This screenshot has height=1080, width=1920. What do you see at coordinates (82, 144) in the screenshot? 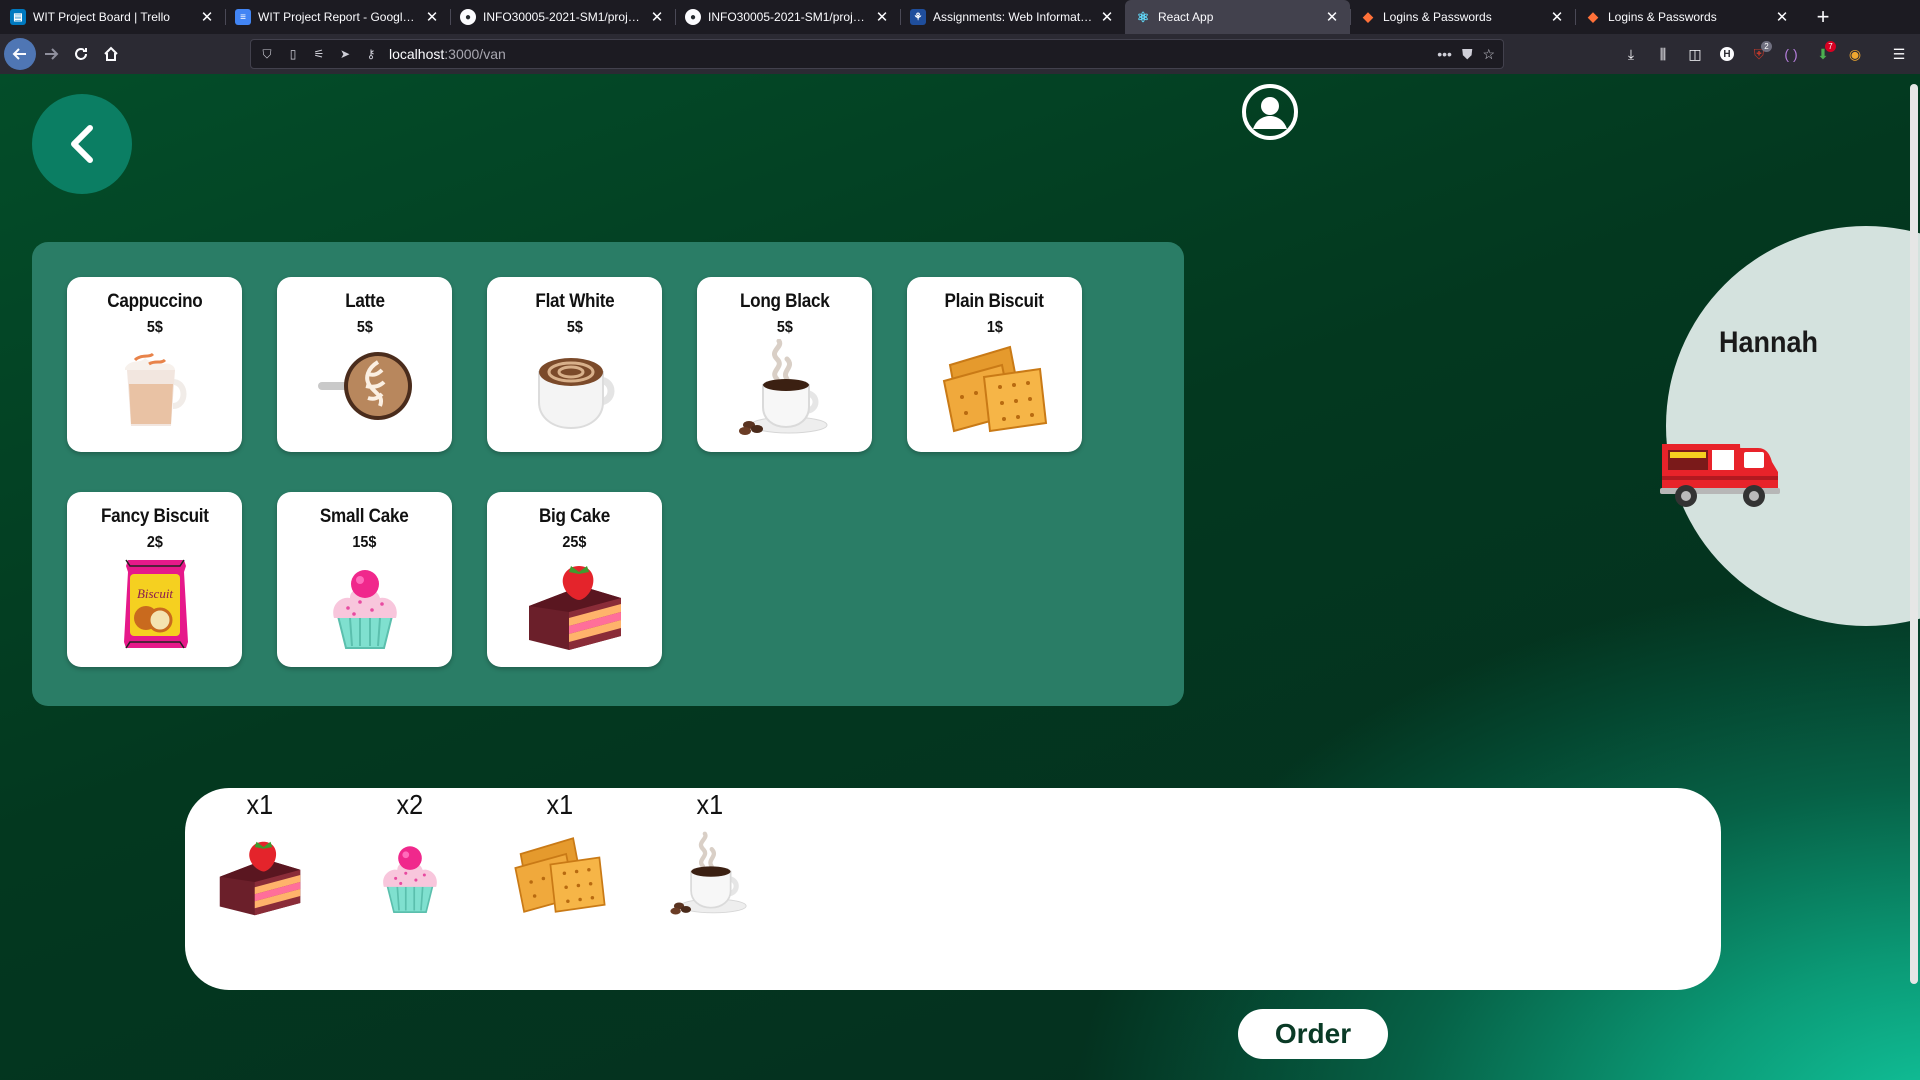
I see `back-button` at bounding box center [82, 144].